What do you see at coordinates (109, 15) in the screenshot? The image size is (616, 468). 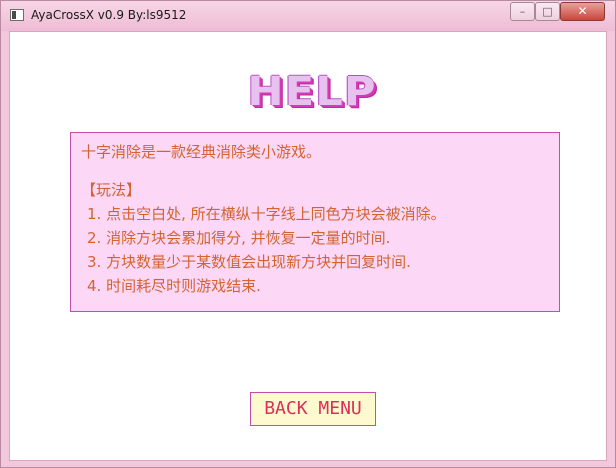 I see `window-title: AyaCrossX v0.9 By:ls9512` at bounding box center [109, 15].